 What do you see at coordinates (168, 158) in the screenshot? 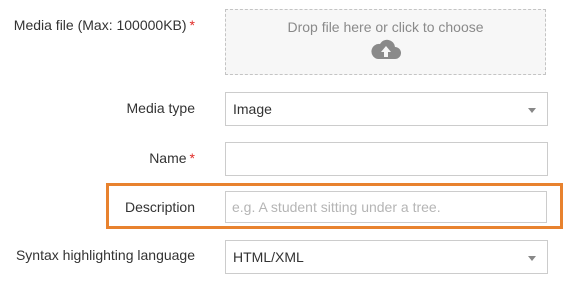
I see `name-label-text: Name` at bounding box center [168, 158].